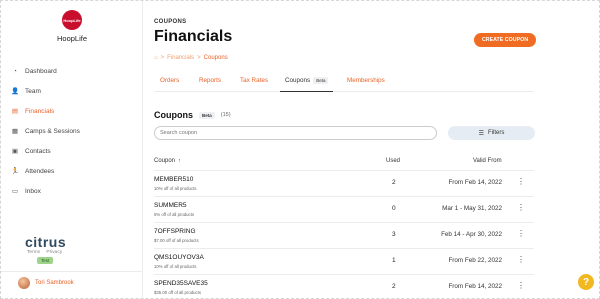  I want to click on tab-label: Orders, so click(170, 80).